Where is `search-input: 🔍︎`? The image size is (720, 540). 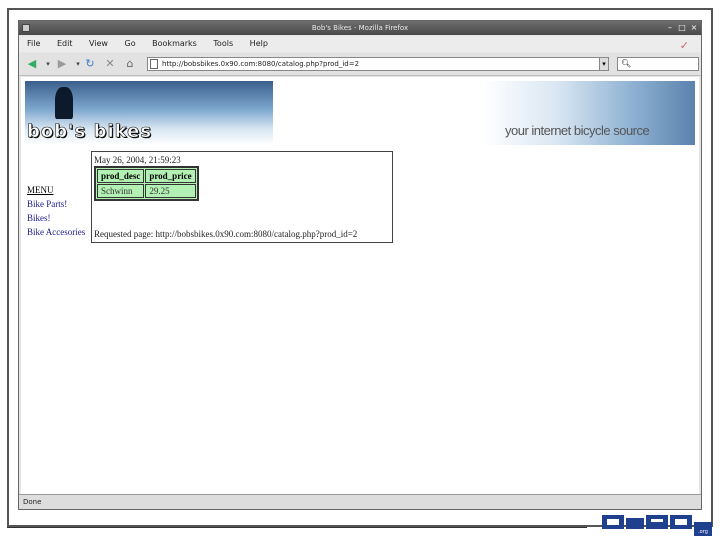 search-input: 🔍︎ is located at coordinates (658, 64).